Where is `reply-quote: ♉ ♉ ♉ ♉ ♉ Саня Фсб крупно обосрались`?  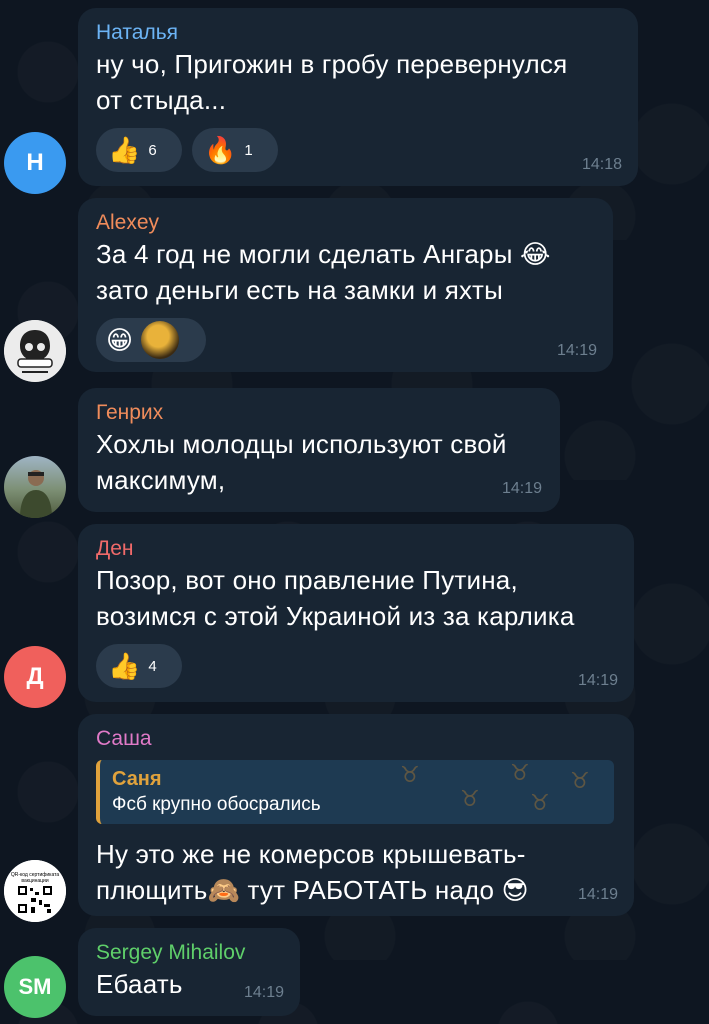
reply-quote: ♉ ♉ ♉ ♉ ♉ Саня Фсб крупно обосрались is located at coordinates (355, 792).